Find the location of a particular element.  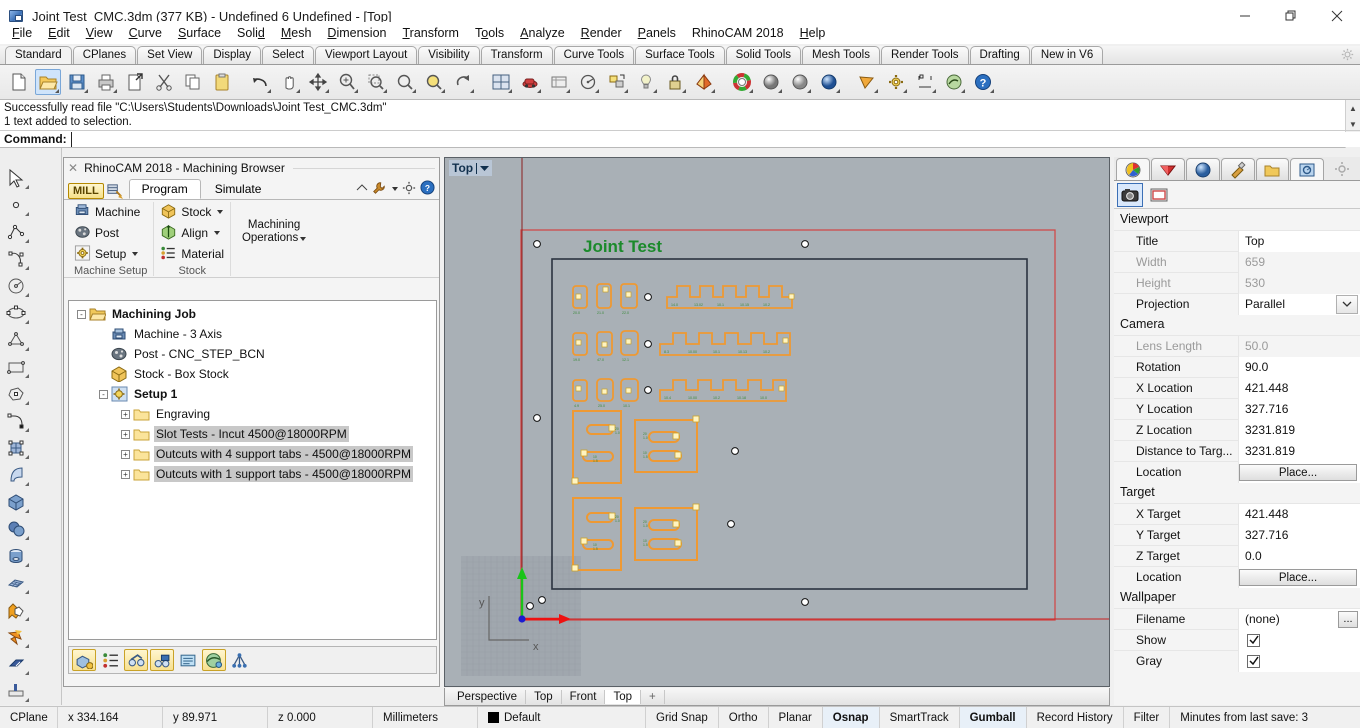

menu-item-analyze: Analyze is located at coordinates (542, 33).